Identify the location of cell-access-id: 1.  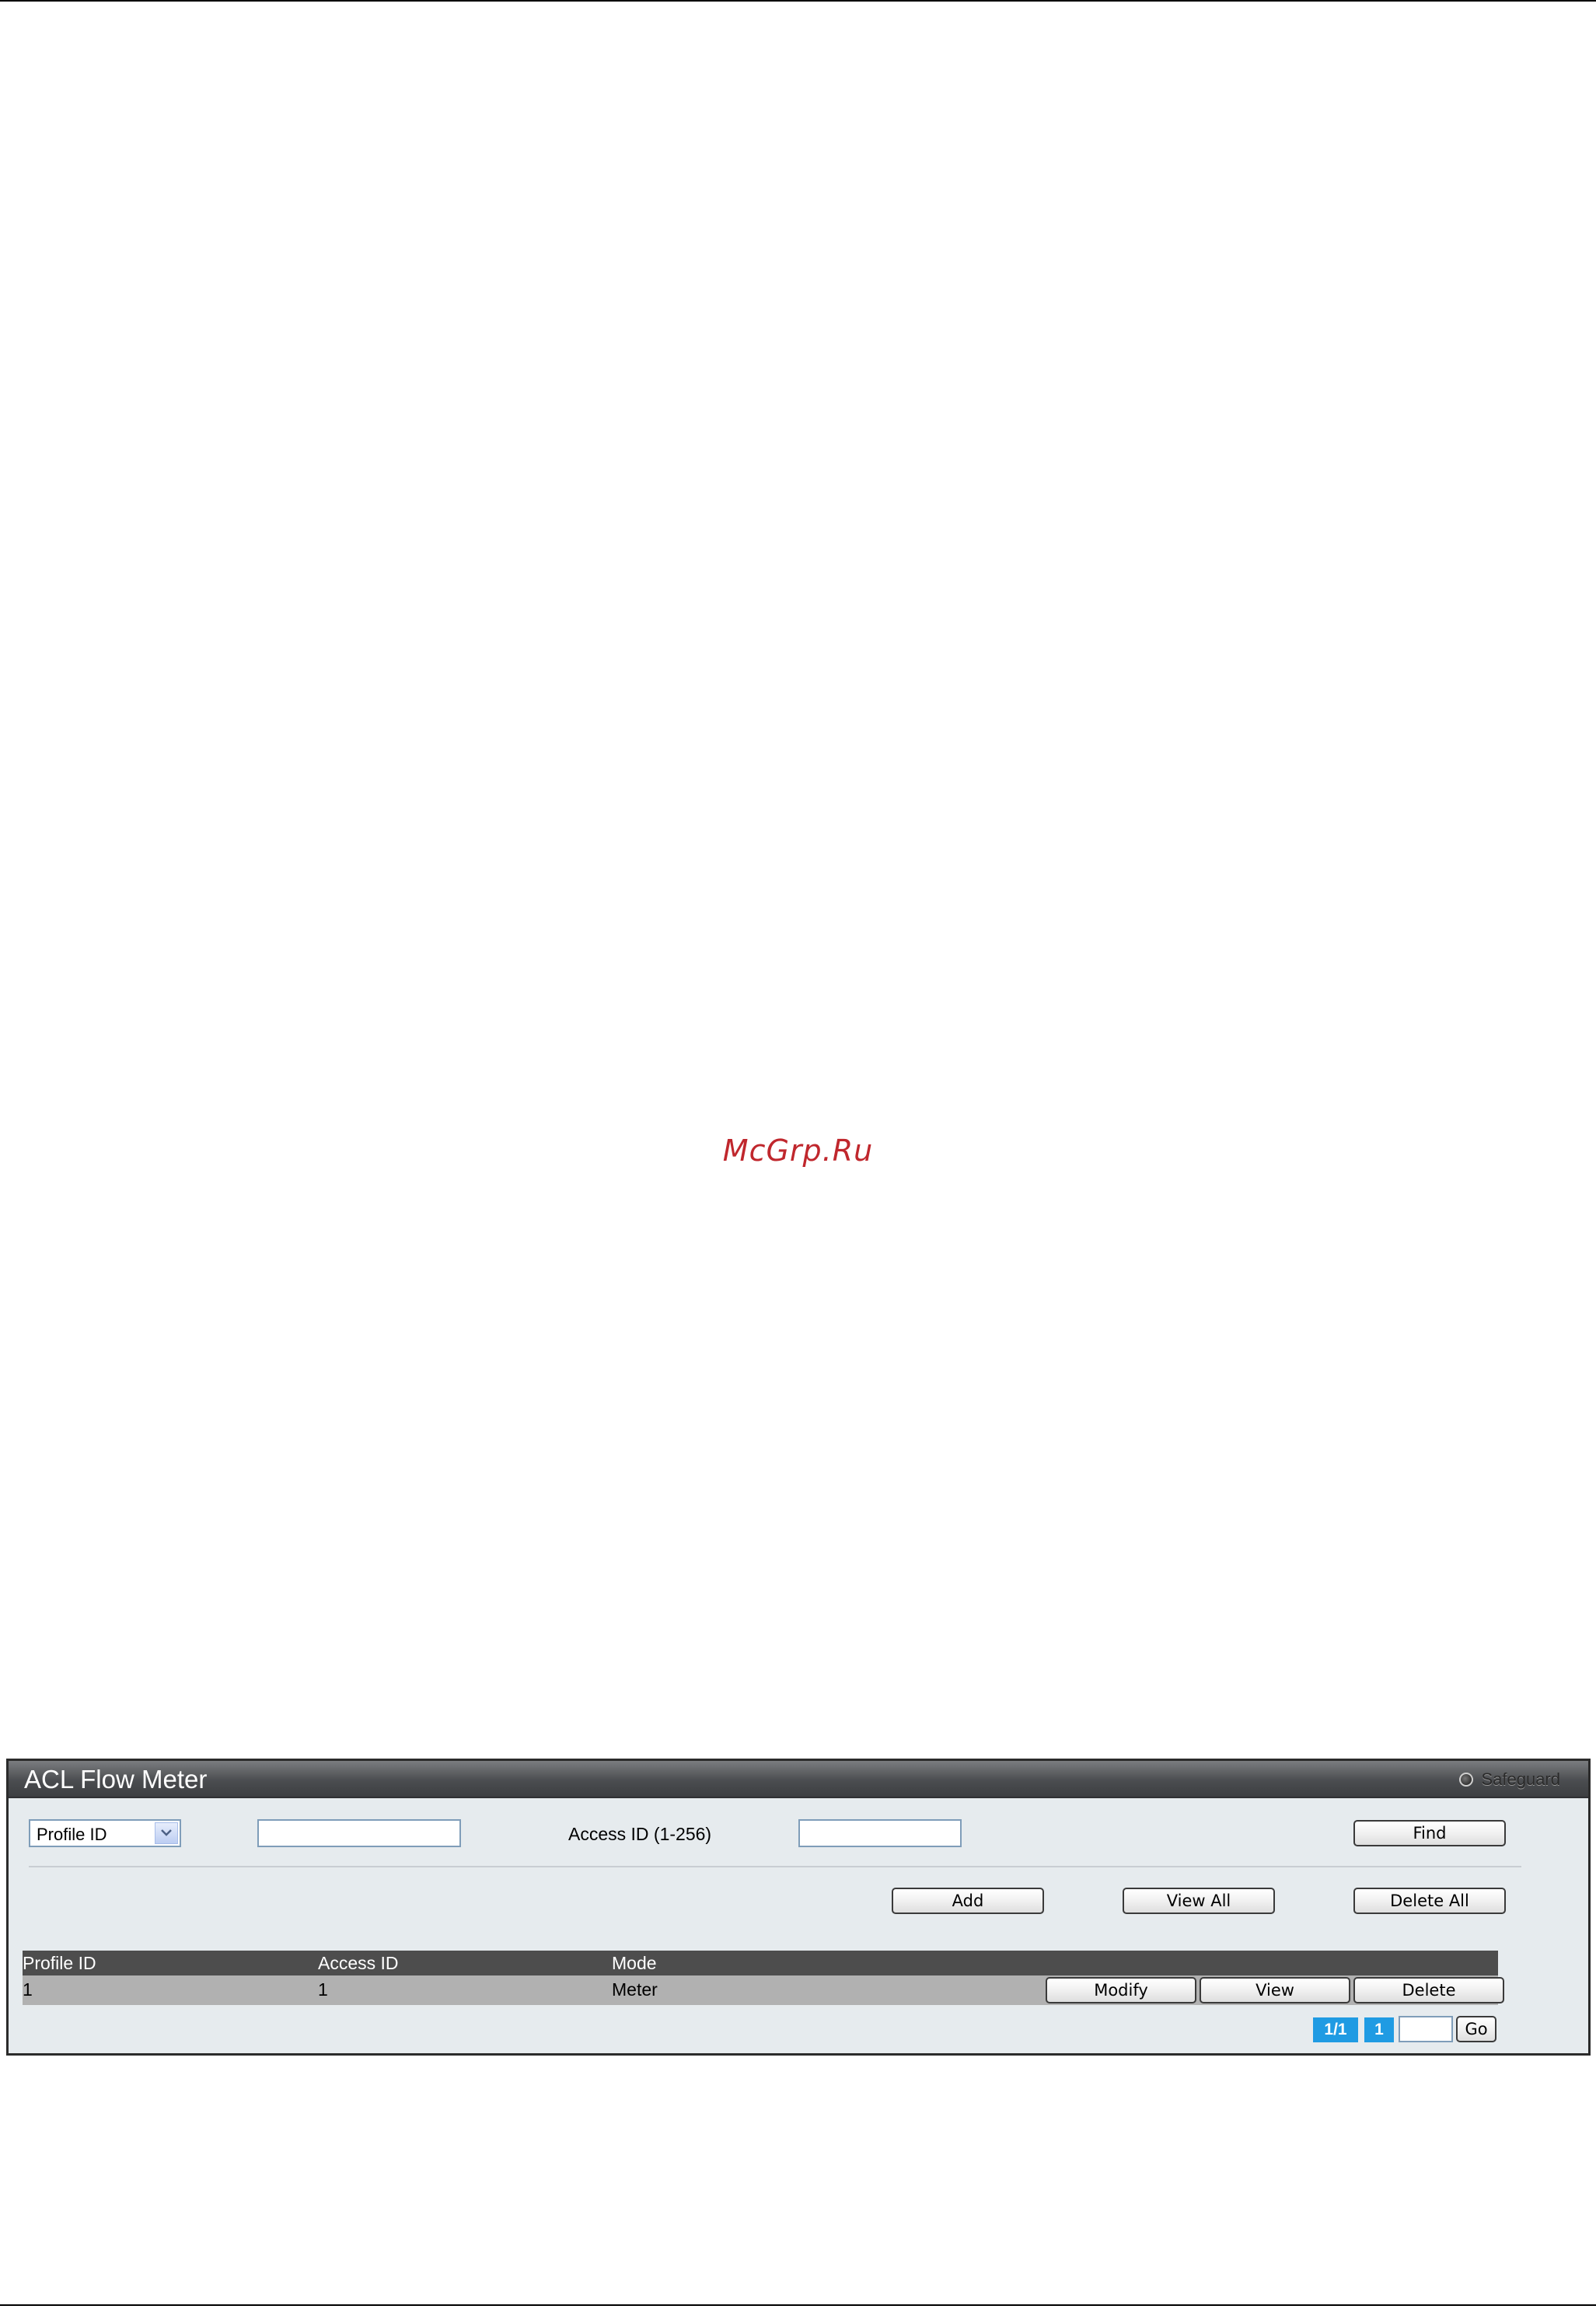
(323, 1990).